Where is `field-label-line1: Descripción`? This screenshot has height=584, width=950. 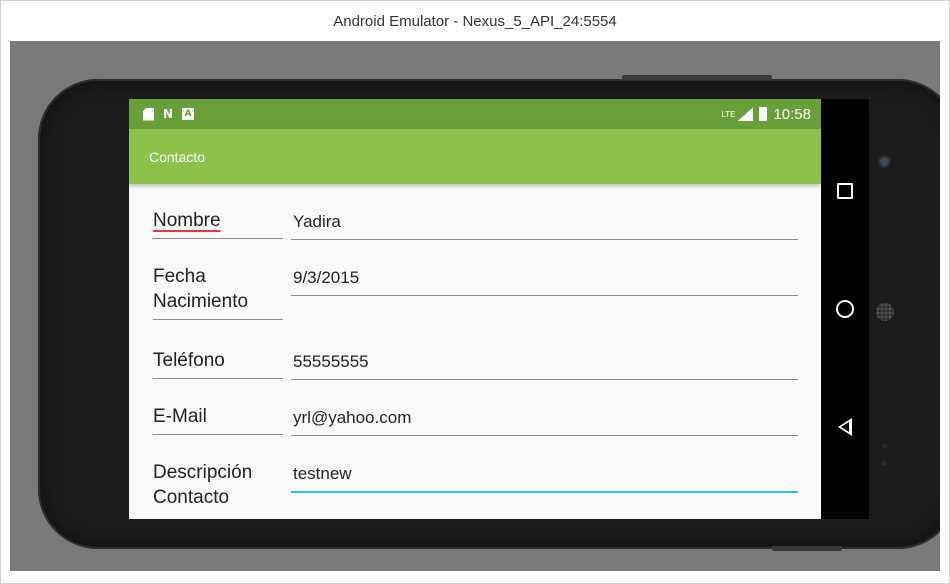 field-label-line1: Descripción is located at coordinates (203, 472).